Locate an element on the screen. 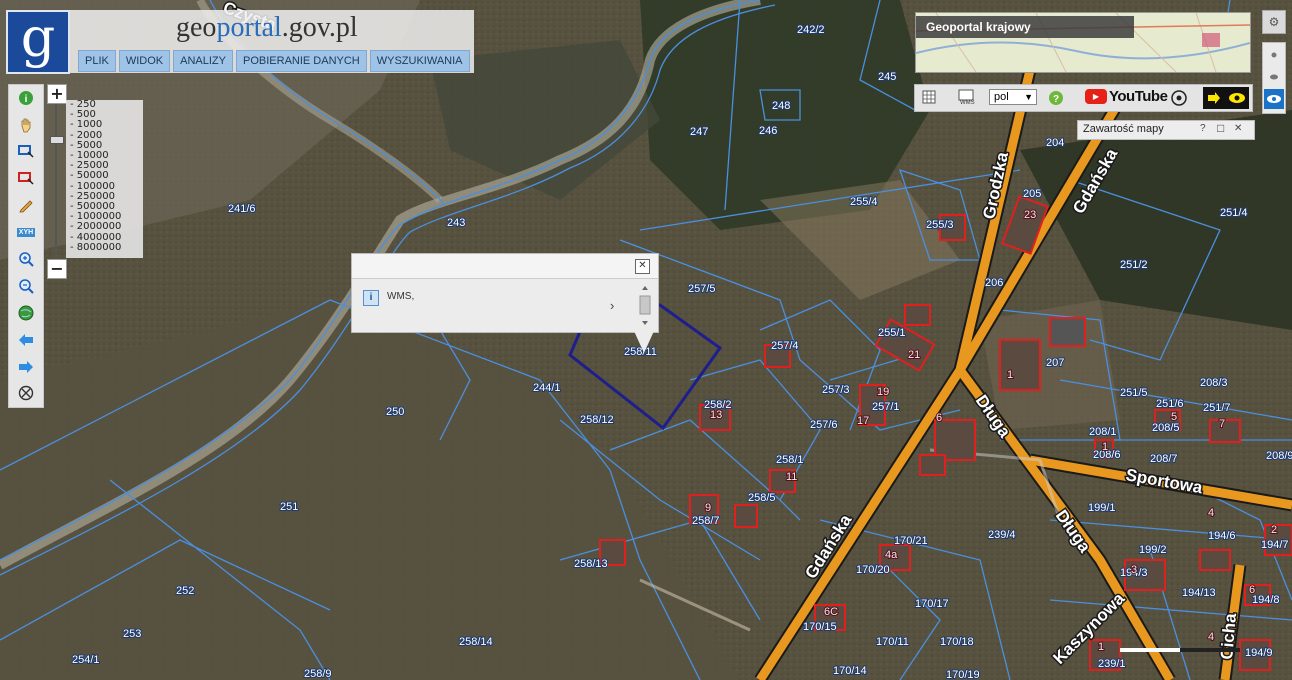 The height and width of the screenshot is (680, 1292). parcel-label: 258/9 is located at coordinates (318, 674).